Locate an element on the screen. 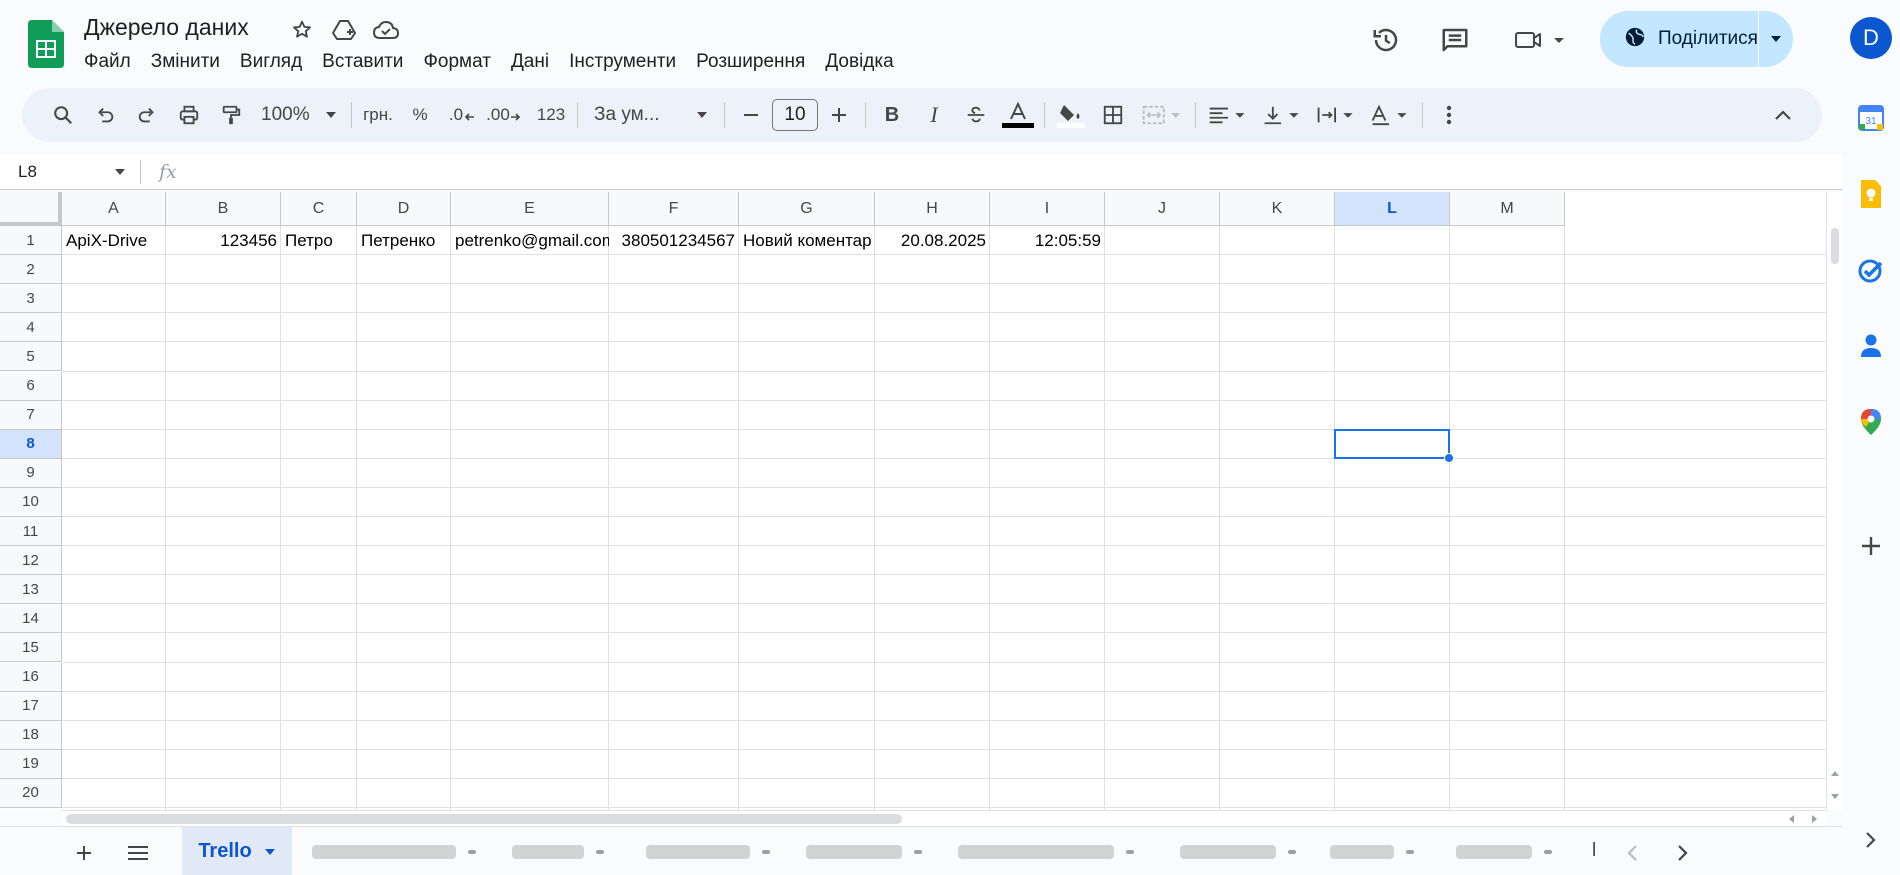  currency-format-button: грн. is located at coordinates (378, 115).